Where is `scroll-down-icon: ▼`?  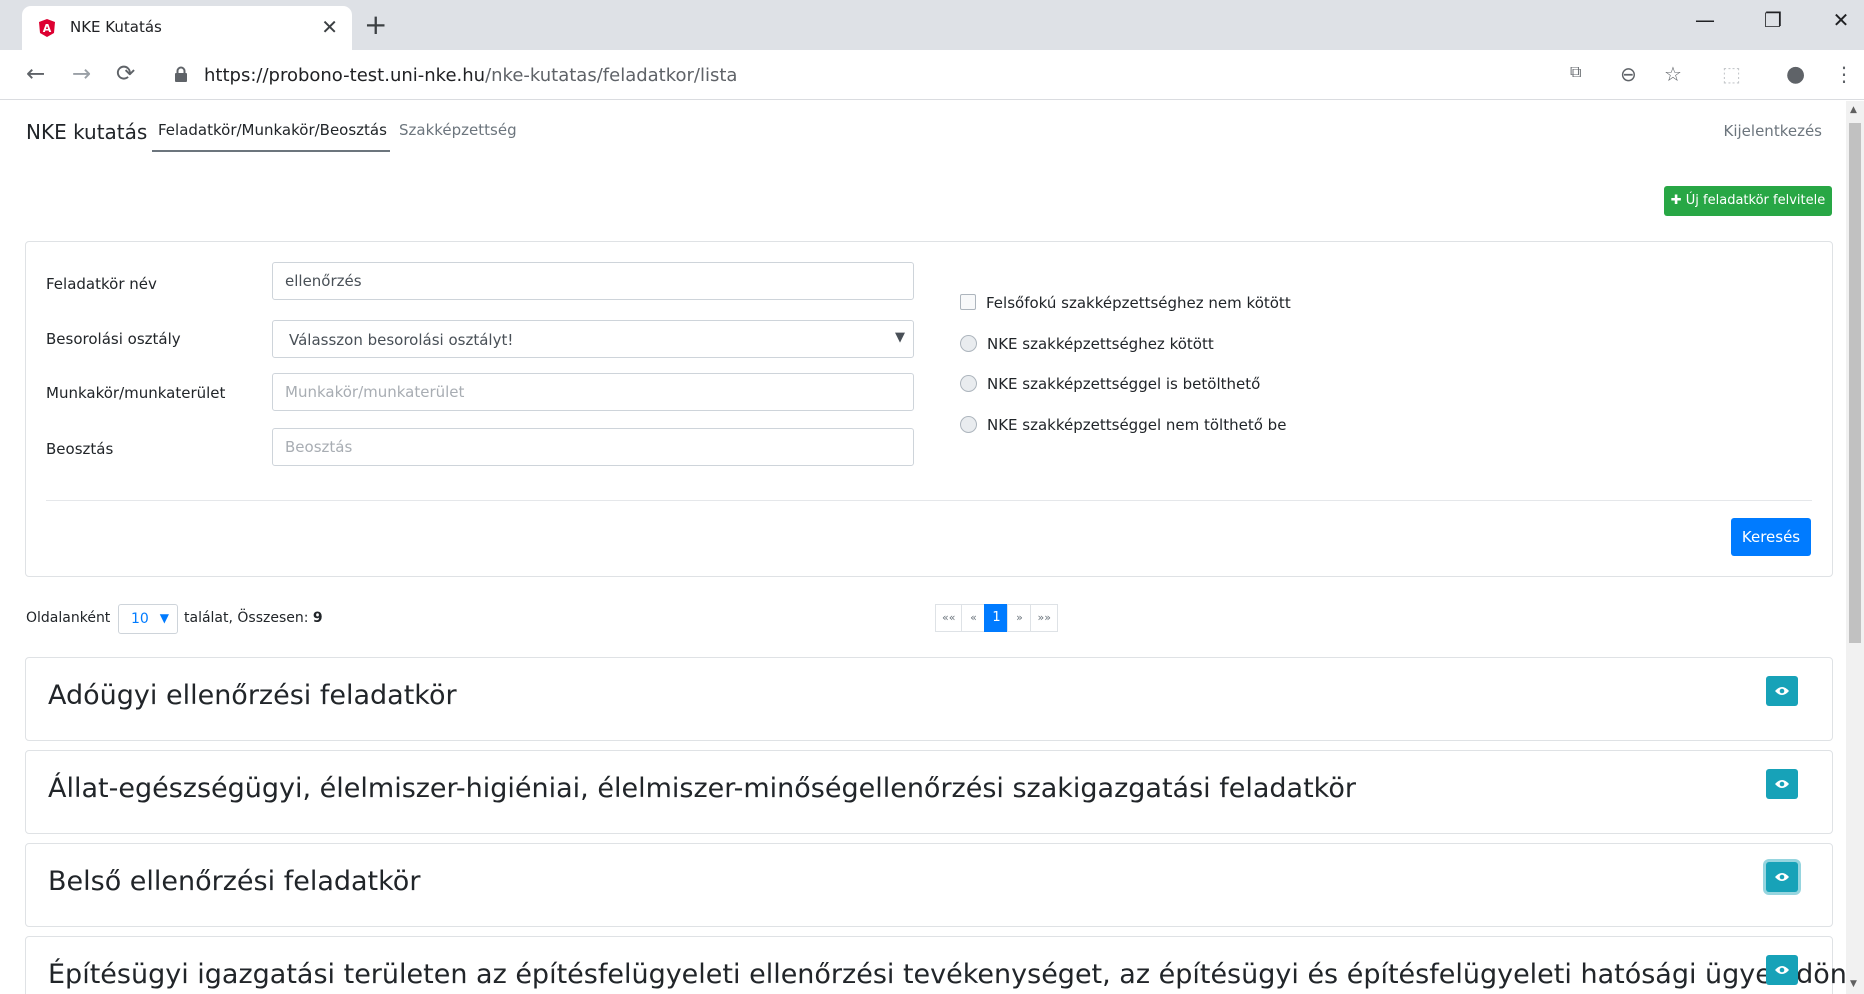
scroll-down-icon: ▼ is located at coordinates (1853, 984).